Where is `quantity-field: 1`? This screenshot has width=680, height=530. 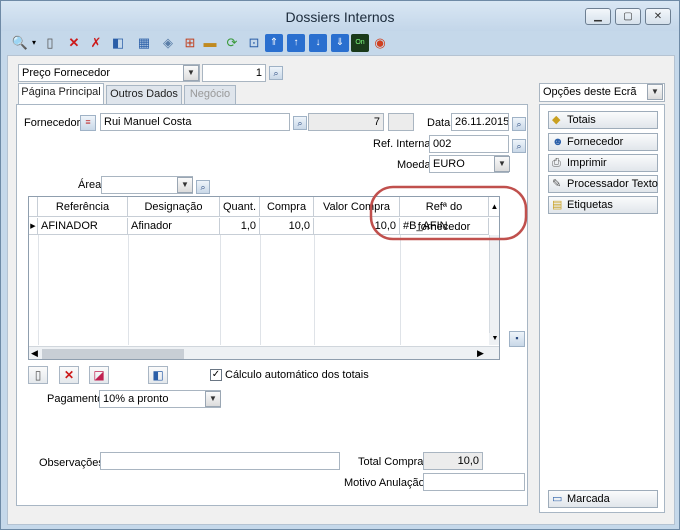
quantity-field: 1 is located at coordinates (234, 73).